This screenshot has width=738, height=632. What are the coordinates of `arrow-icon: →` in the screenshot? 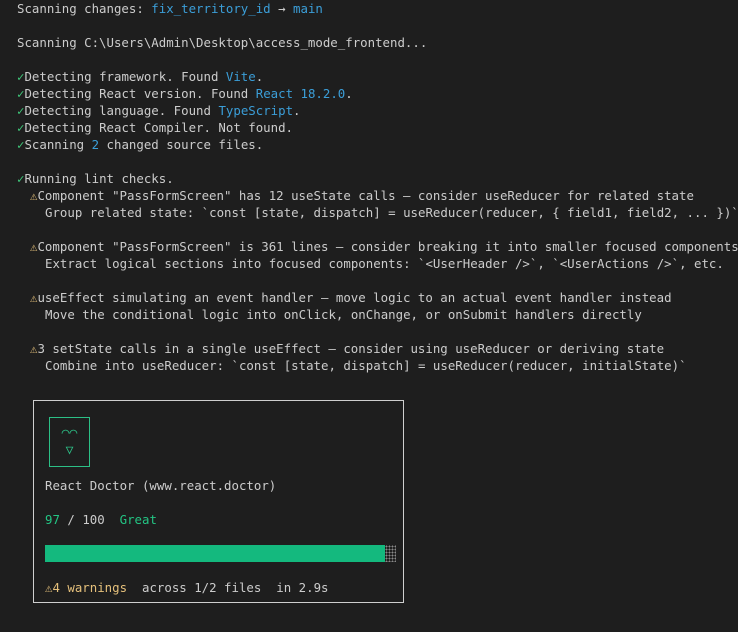 It's located at (282, 8).